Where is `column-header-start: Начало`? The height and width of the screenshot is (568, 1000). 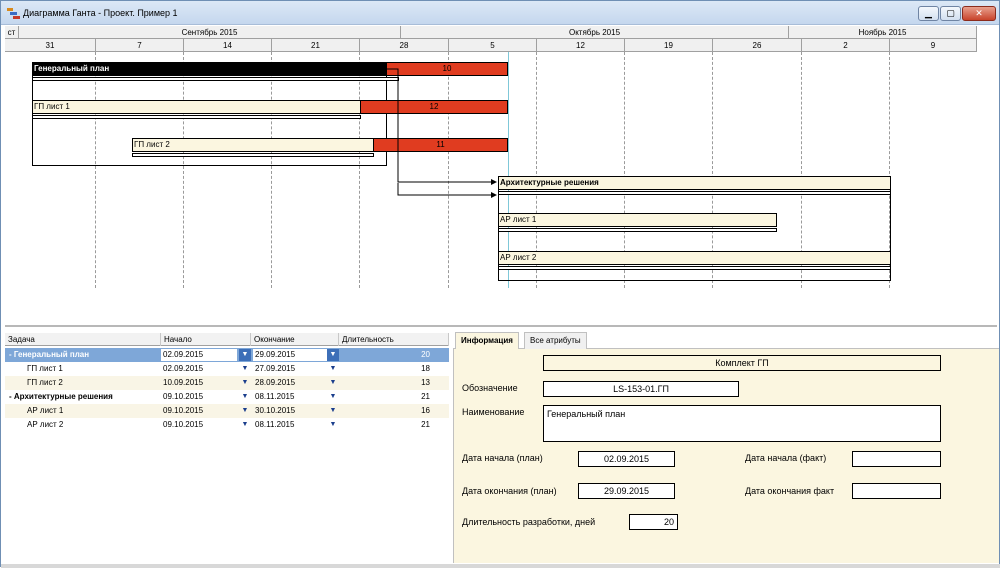
column-header-start: Начало is located at coordinates (206, 339).